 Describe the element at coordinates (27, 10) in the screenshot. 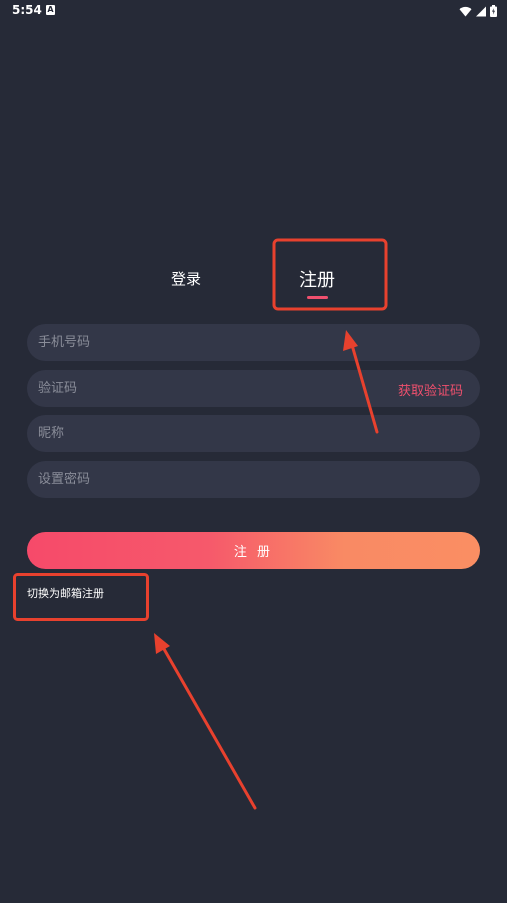

I see `status-time: 5:54` at that location.